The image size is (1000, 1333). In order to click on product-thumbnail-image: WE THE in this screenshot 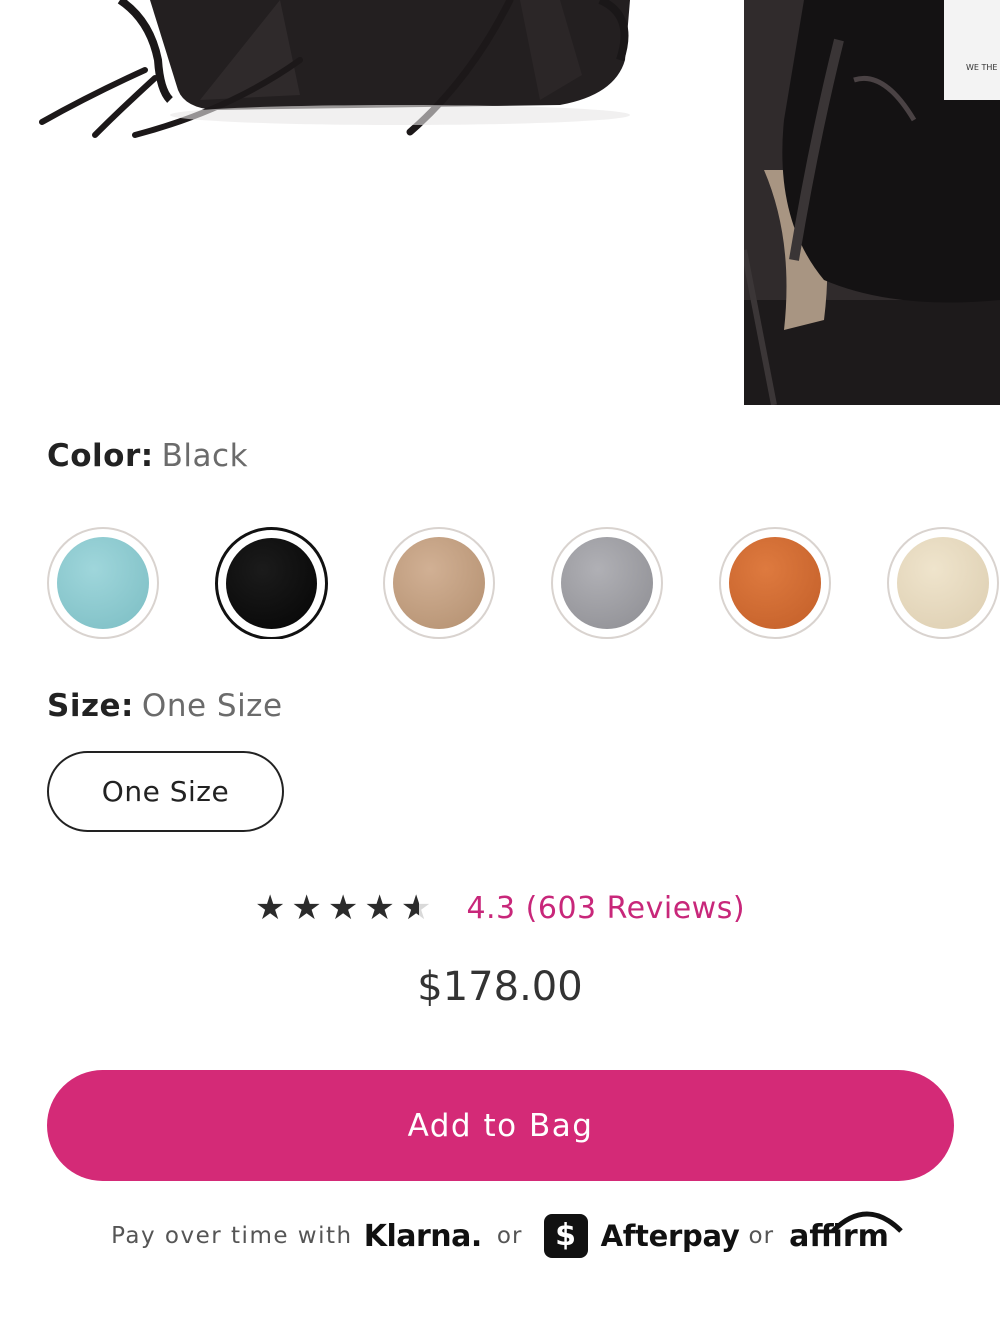, I will do `click(872, 202)`.